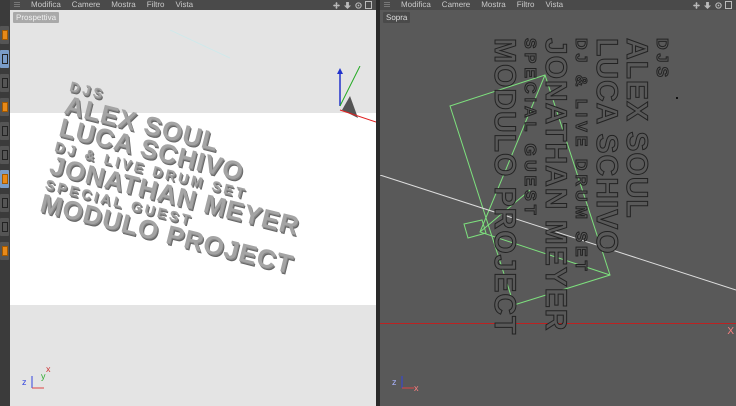 The image size is (736, 406). I want to click on 3d-text-outline: SPECIAL GUEST, so click(529, 129).